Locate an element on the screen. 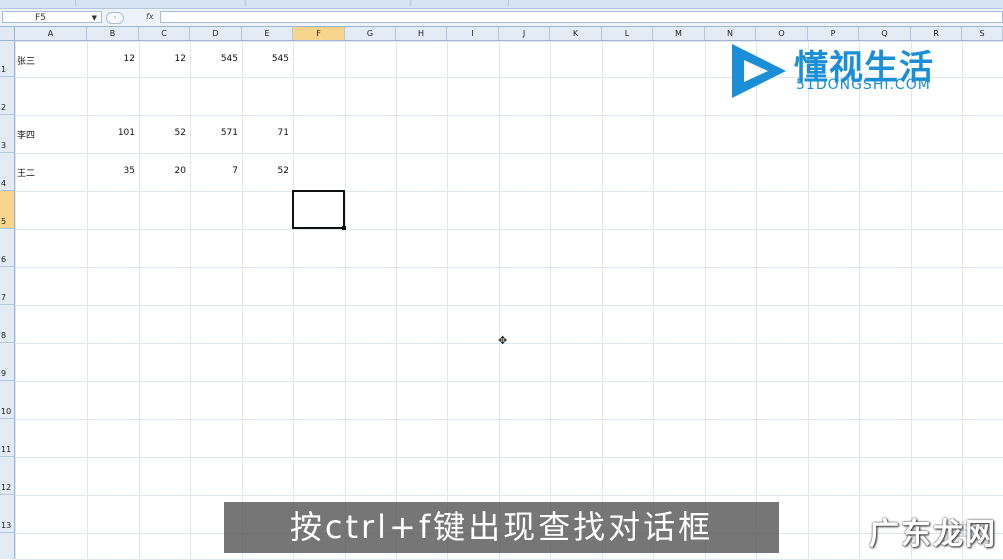  column-header-b: B is located at coordinates (113, 33).